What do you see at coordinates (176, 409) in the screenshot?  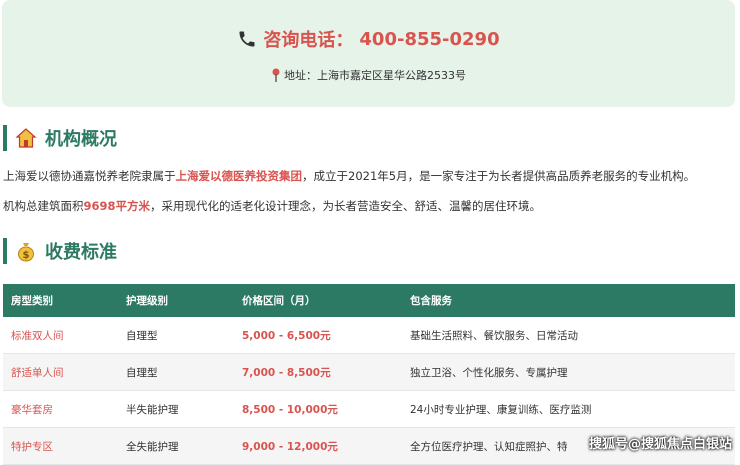 I see `care-level: 半失能护理` at bounding box center [176, 409].